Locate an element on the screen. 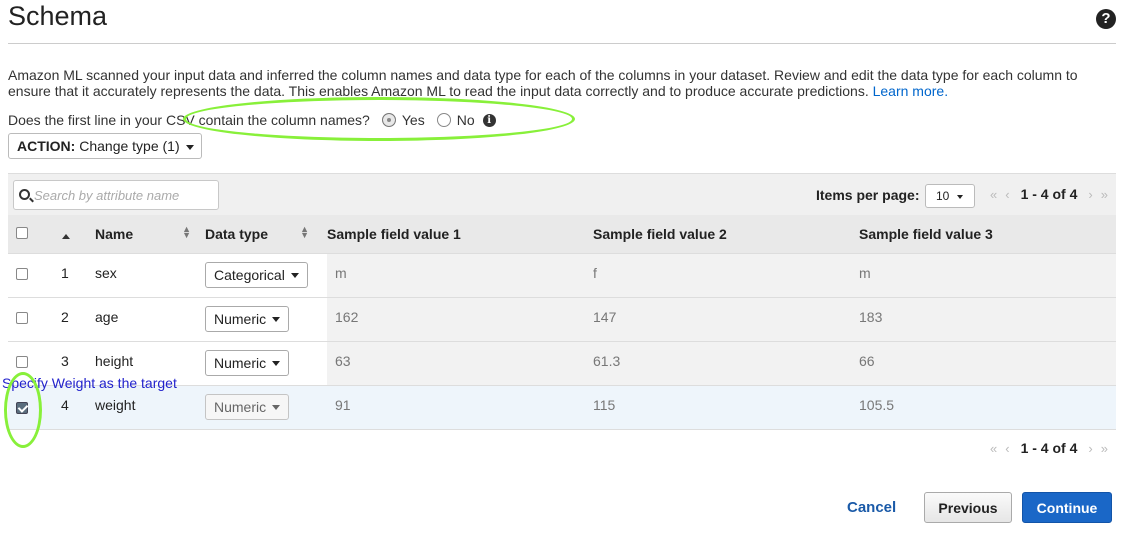 This screenshot has width=1122, height=535. row-sample3: 66 is located at coordinates (987, 363).